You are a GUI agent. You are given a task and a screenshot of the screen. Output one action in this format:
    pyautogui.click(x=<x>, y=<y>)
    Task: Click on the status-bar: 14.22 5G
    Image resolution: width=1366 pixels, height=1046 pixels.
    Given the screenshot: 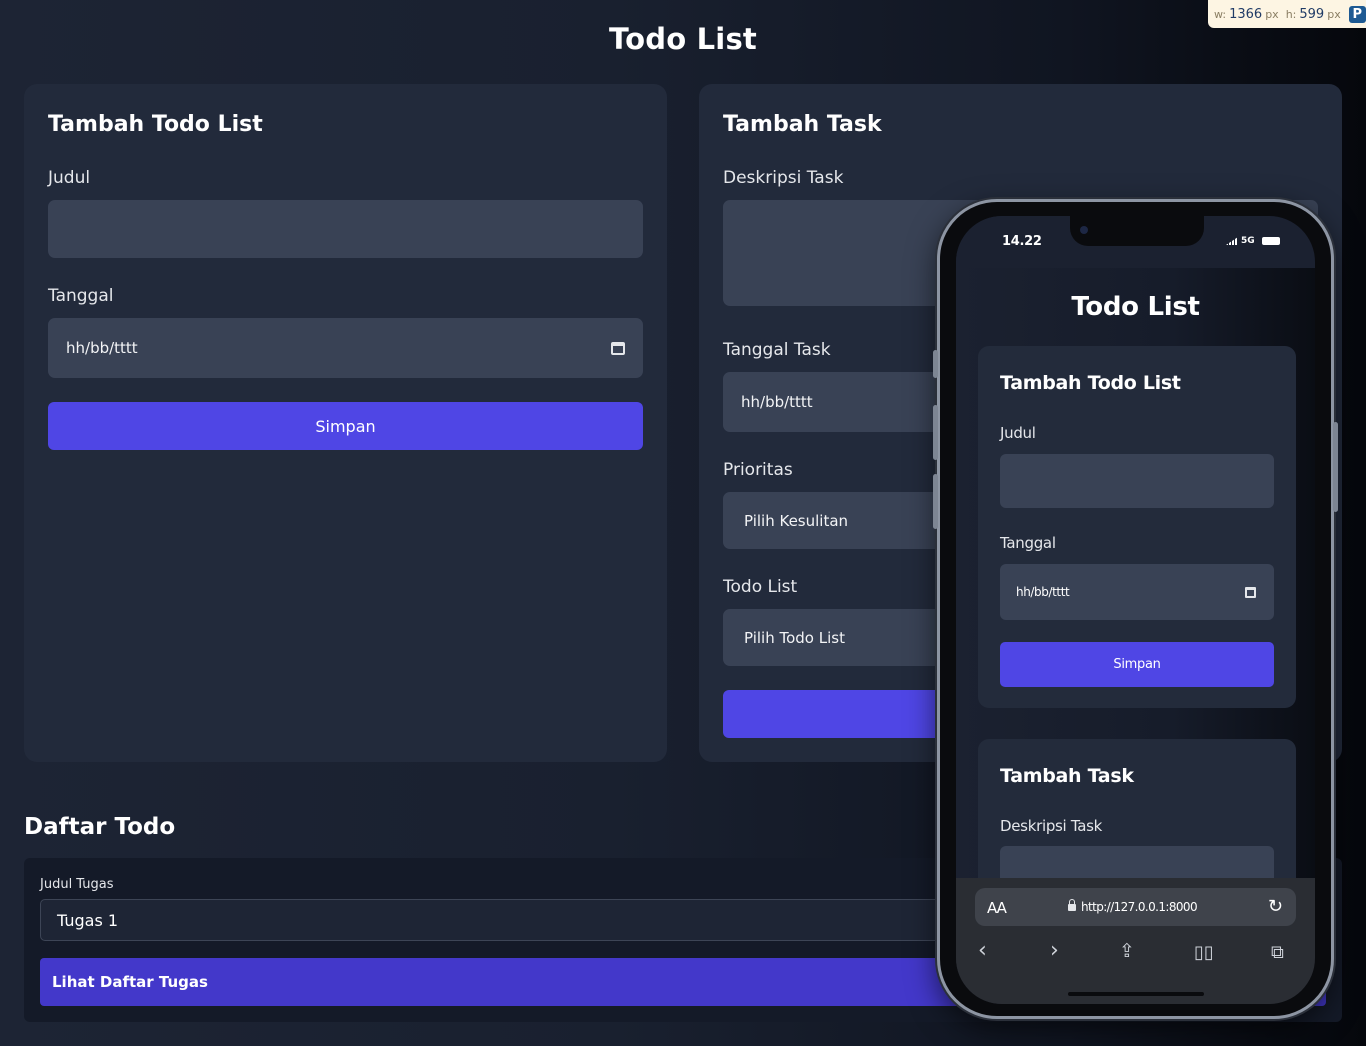 What is the action you would take?
    pyautogui.click(x=1135, y=242)
    